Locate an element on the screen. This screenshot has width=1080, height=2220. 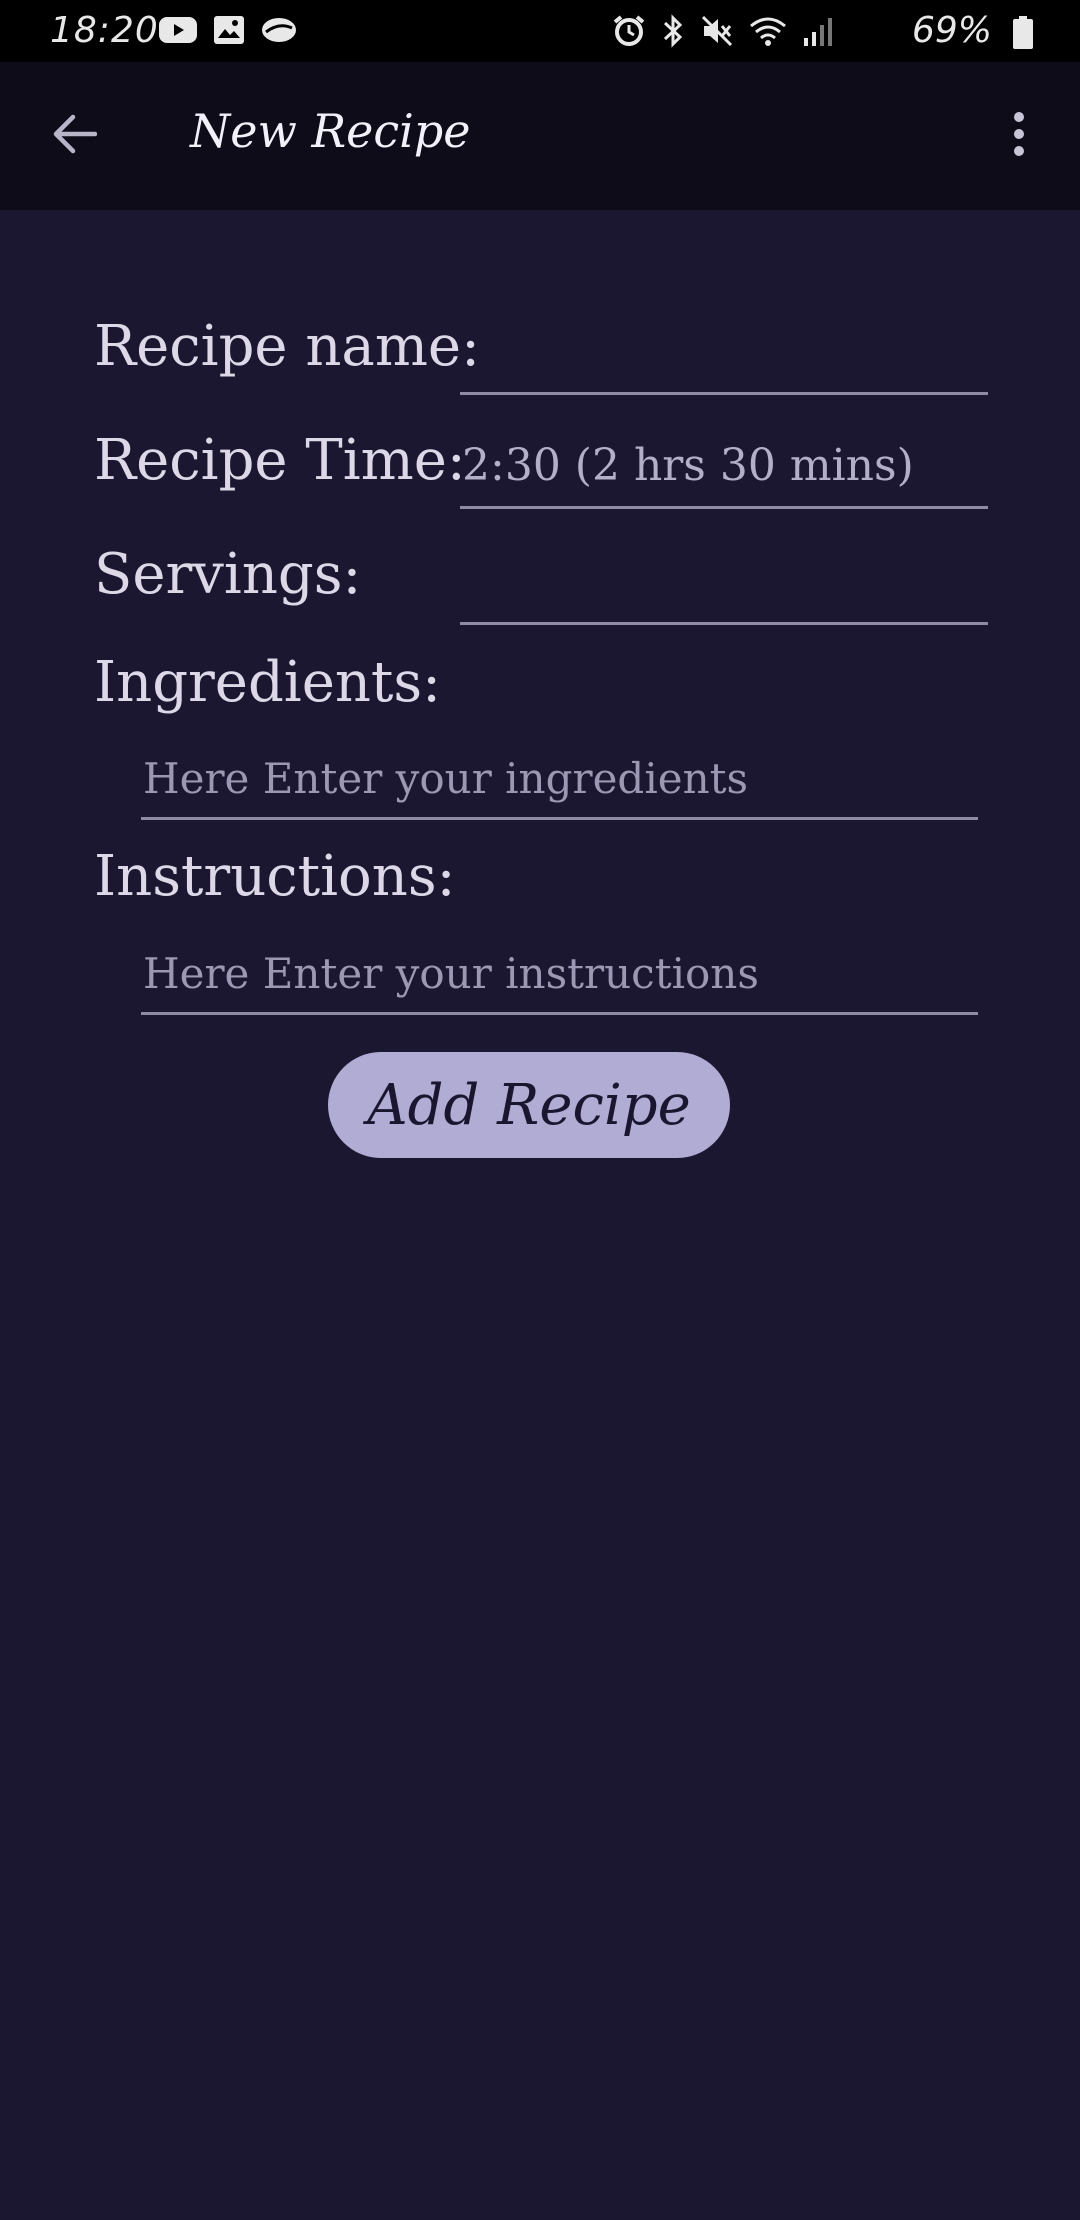
status-right-icons is located at coordinates (723, 31).